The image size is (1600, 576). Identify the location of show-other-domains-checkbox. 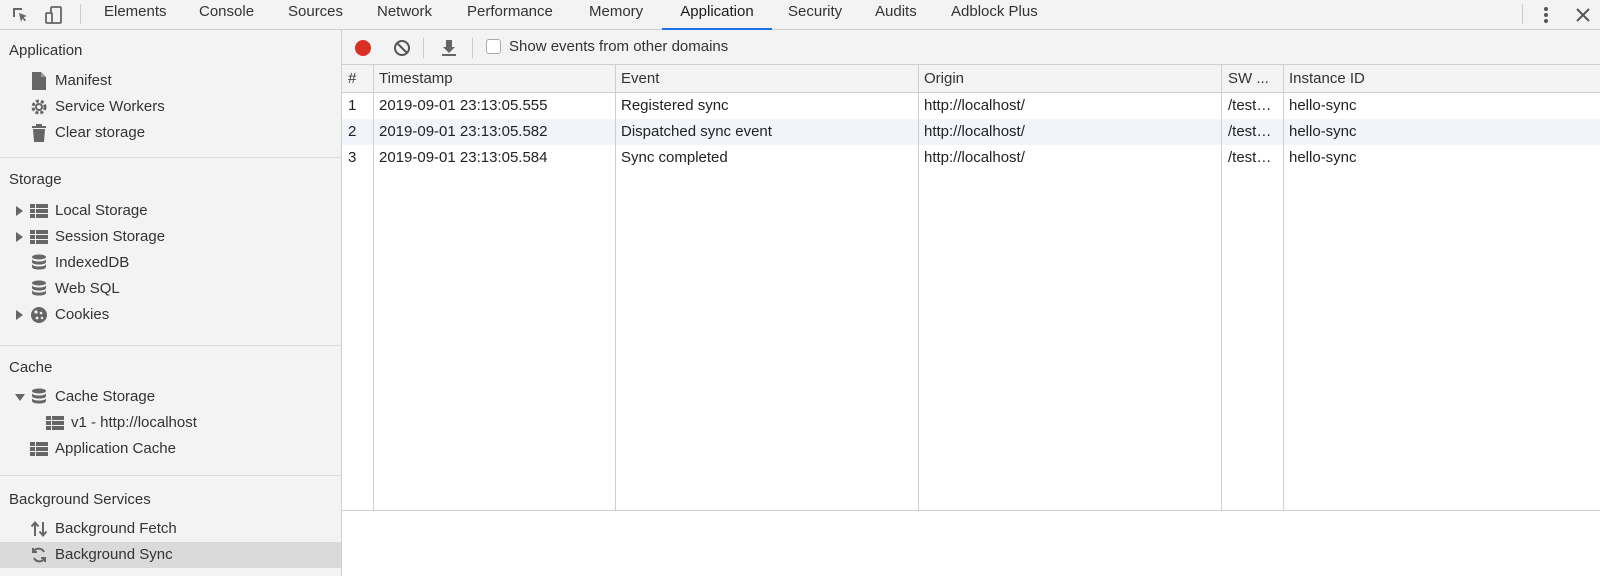
(493, 46).